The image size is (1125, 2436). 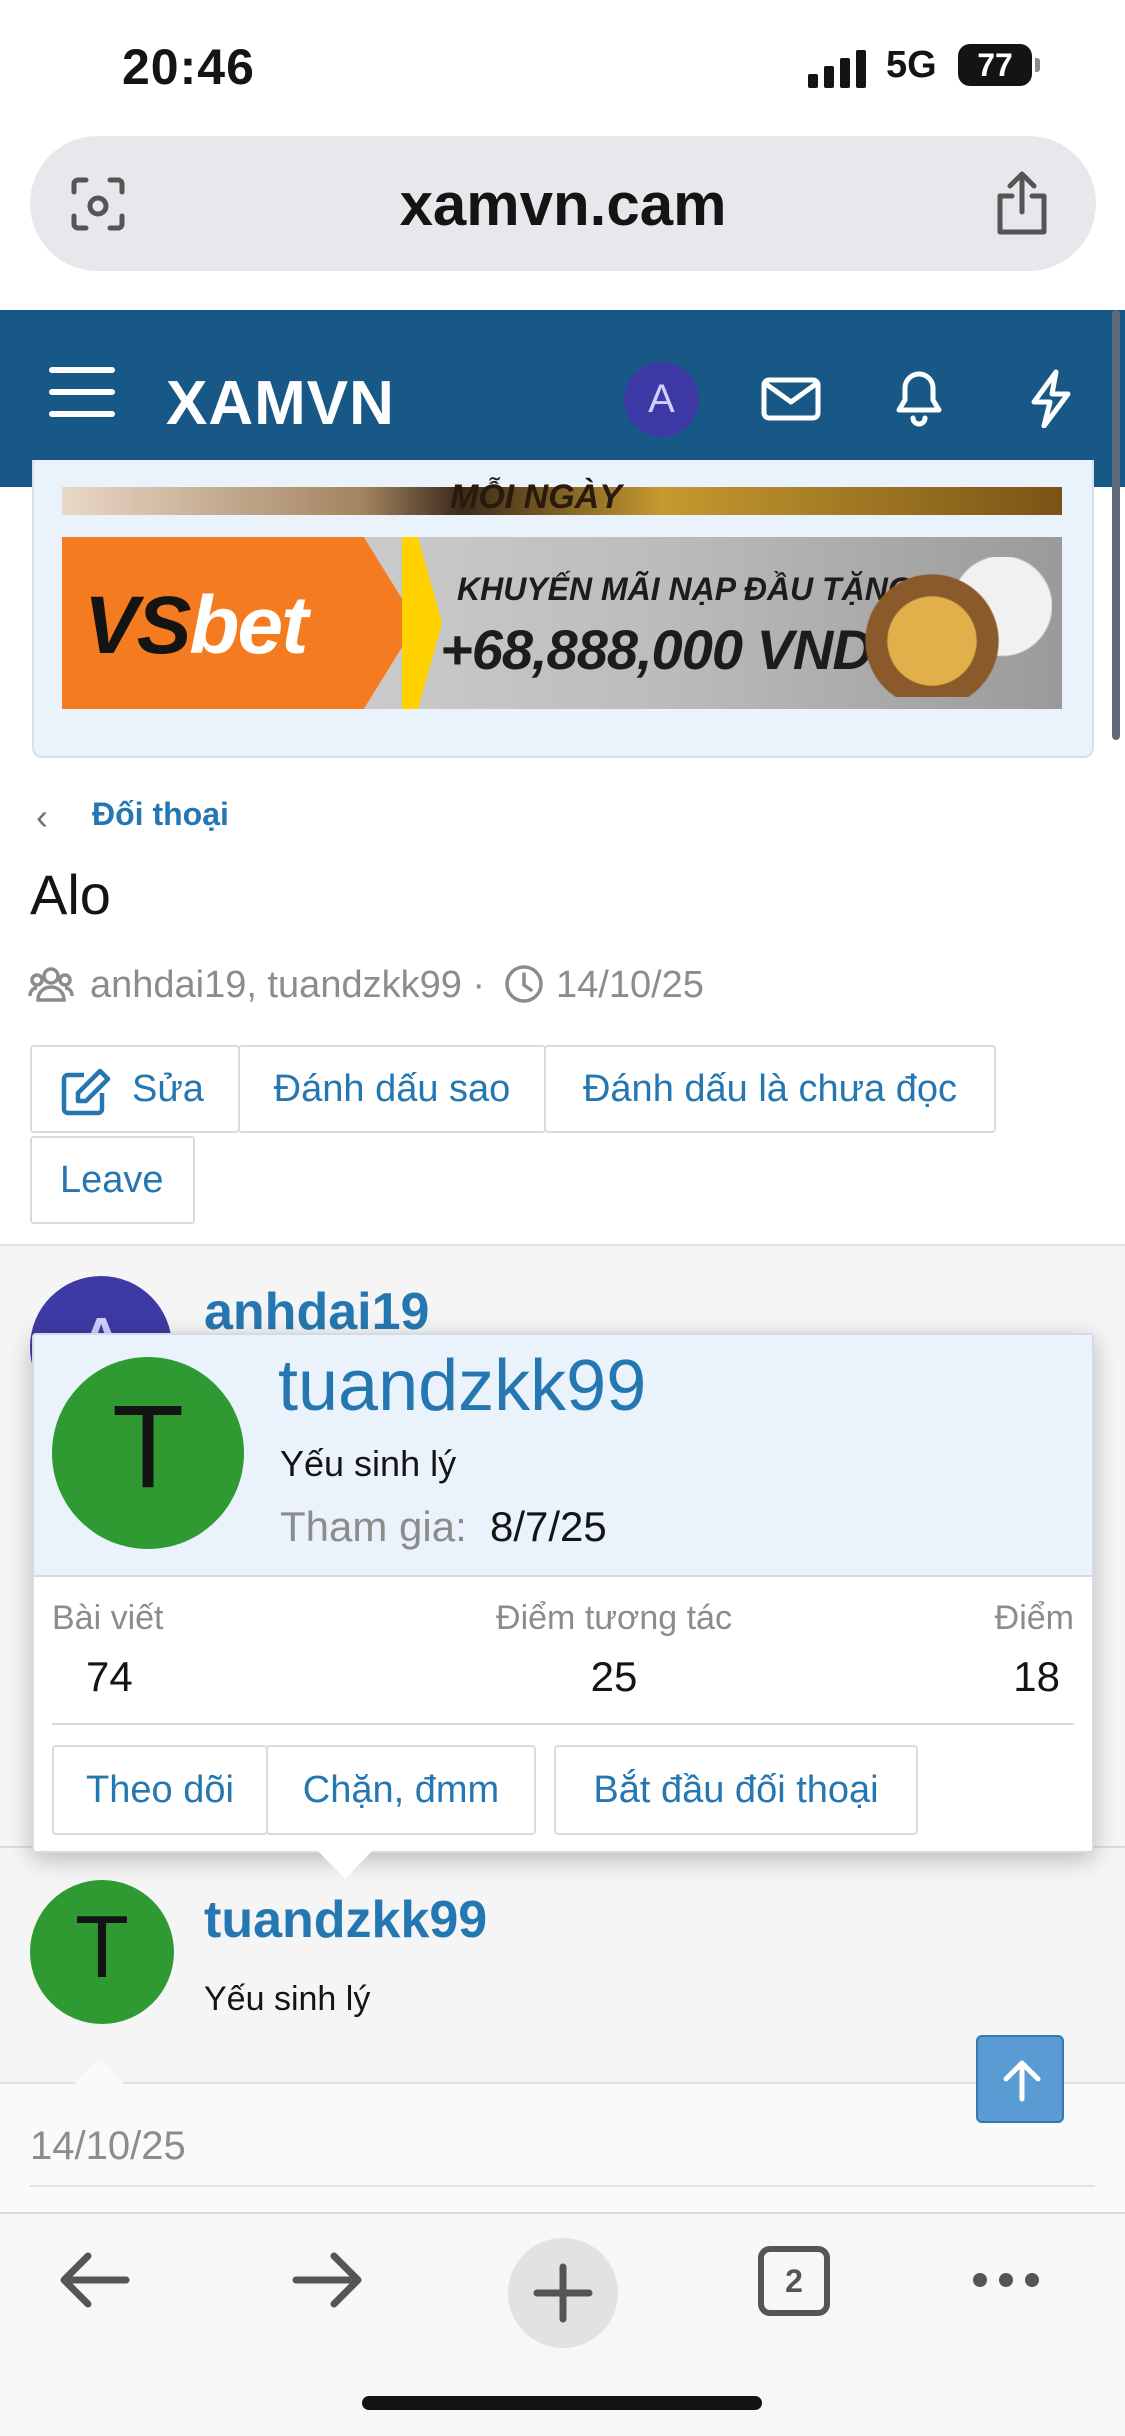 I want to click on forward-arrow-icon, so click(x=328, y=2280).